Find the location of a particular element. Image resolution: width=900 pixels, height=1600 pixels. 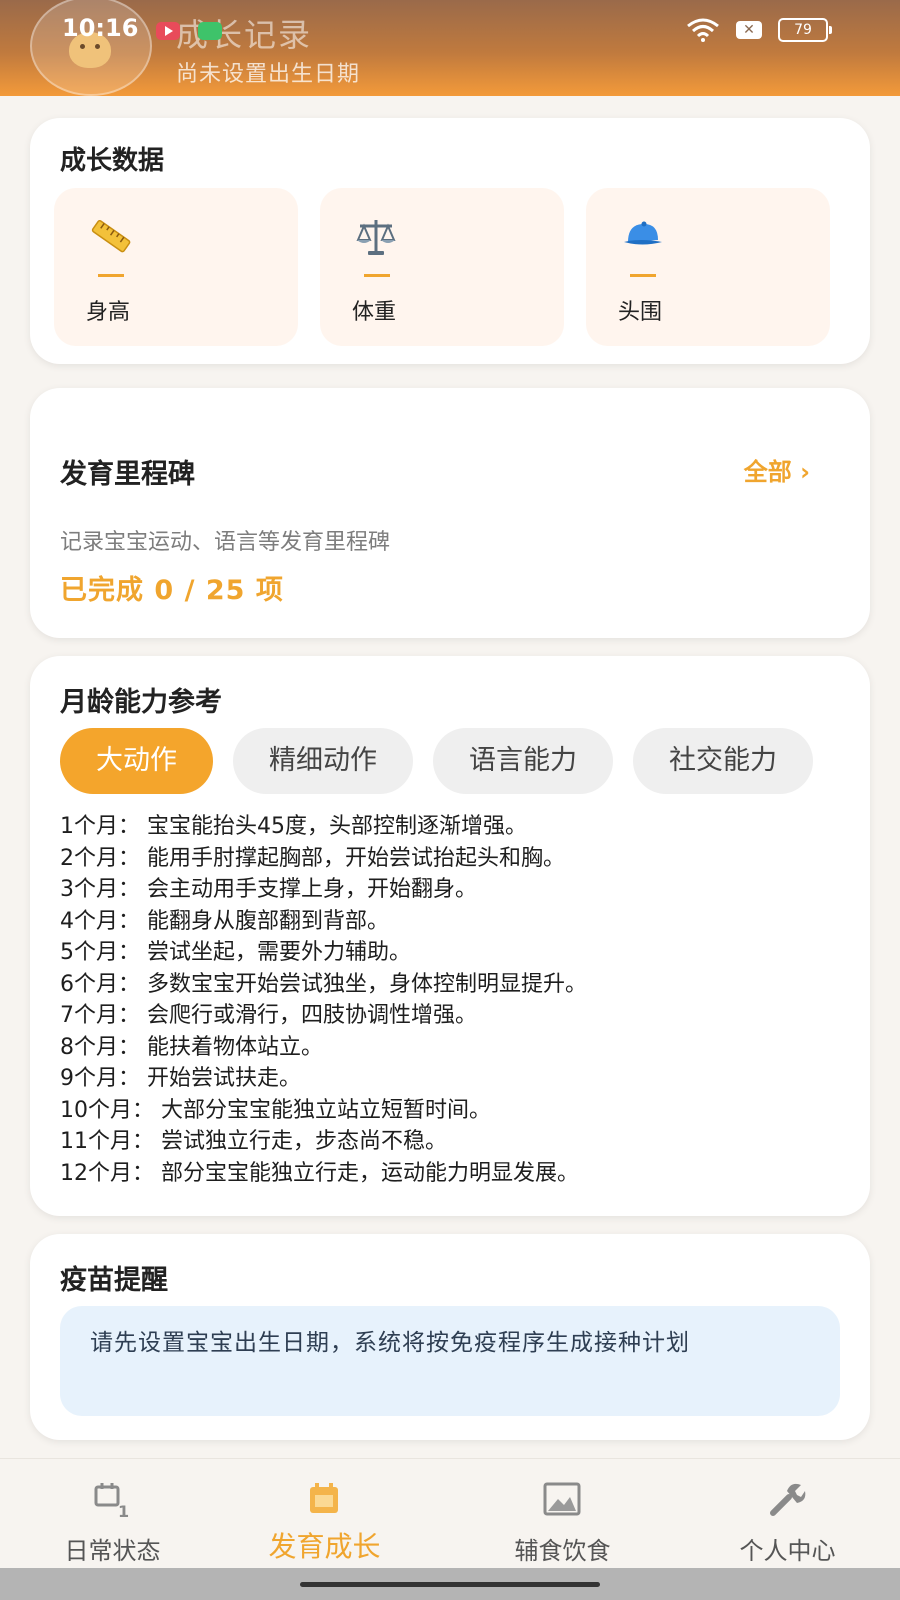

nav-item-profile: 个人中心 is located at coordinates (787, 1514).